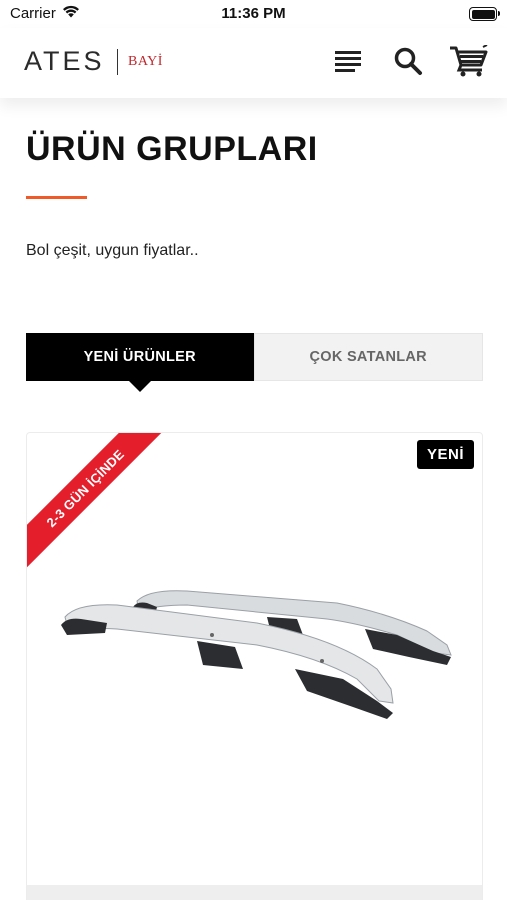  I want to click on search-icon, so click(408, 61).